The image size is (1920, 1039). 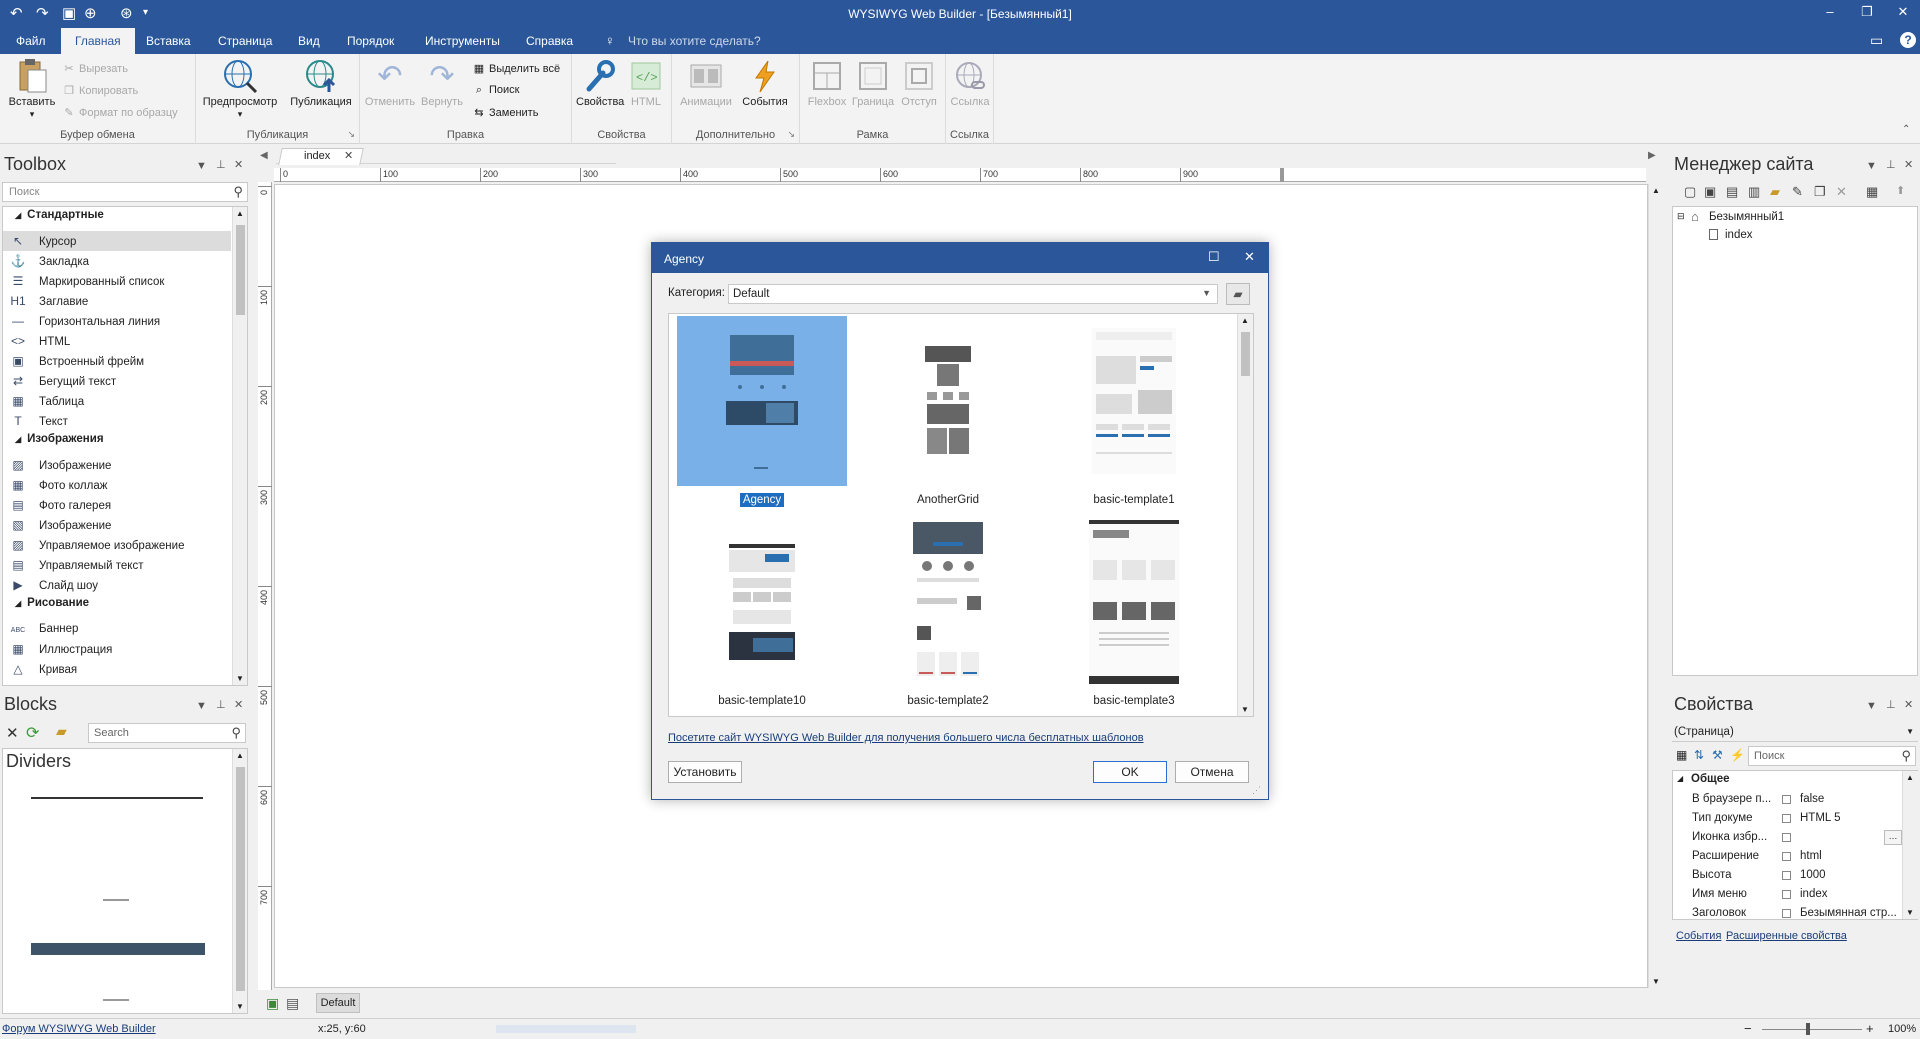 What do you see at coordinates (762, 616) in the screenshot?
I see `template-basic-10: basic-template10` at bounding box center [762, 616].